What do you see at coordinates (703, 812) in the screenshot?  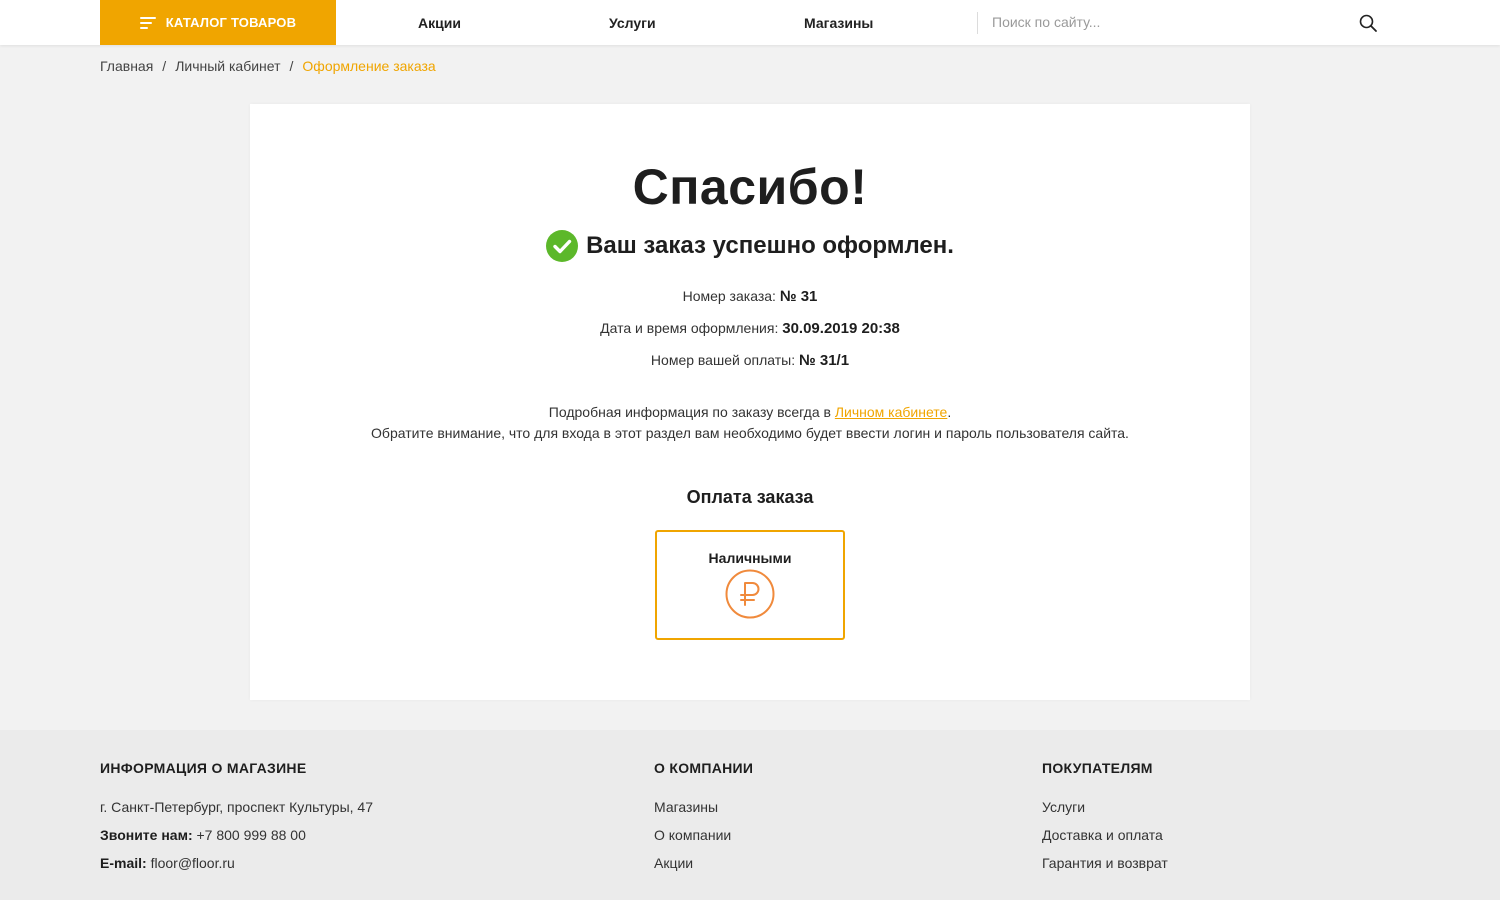 I see `footer-link-stores: Магазины` at bounding box center [703, 812].